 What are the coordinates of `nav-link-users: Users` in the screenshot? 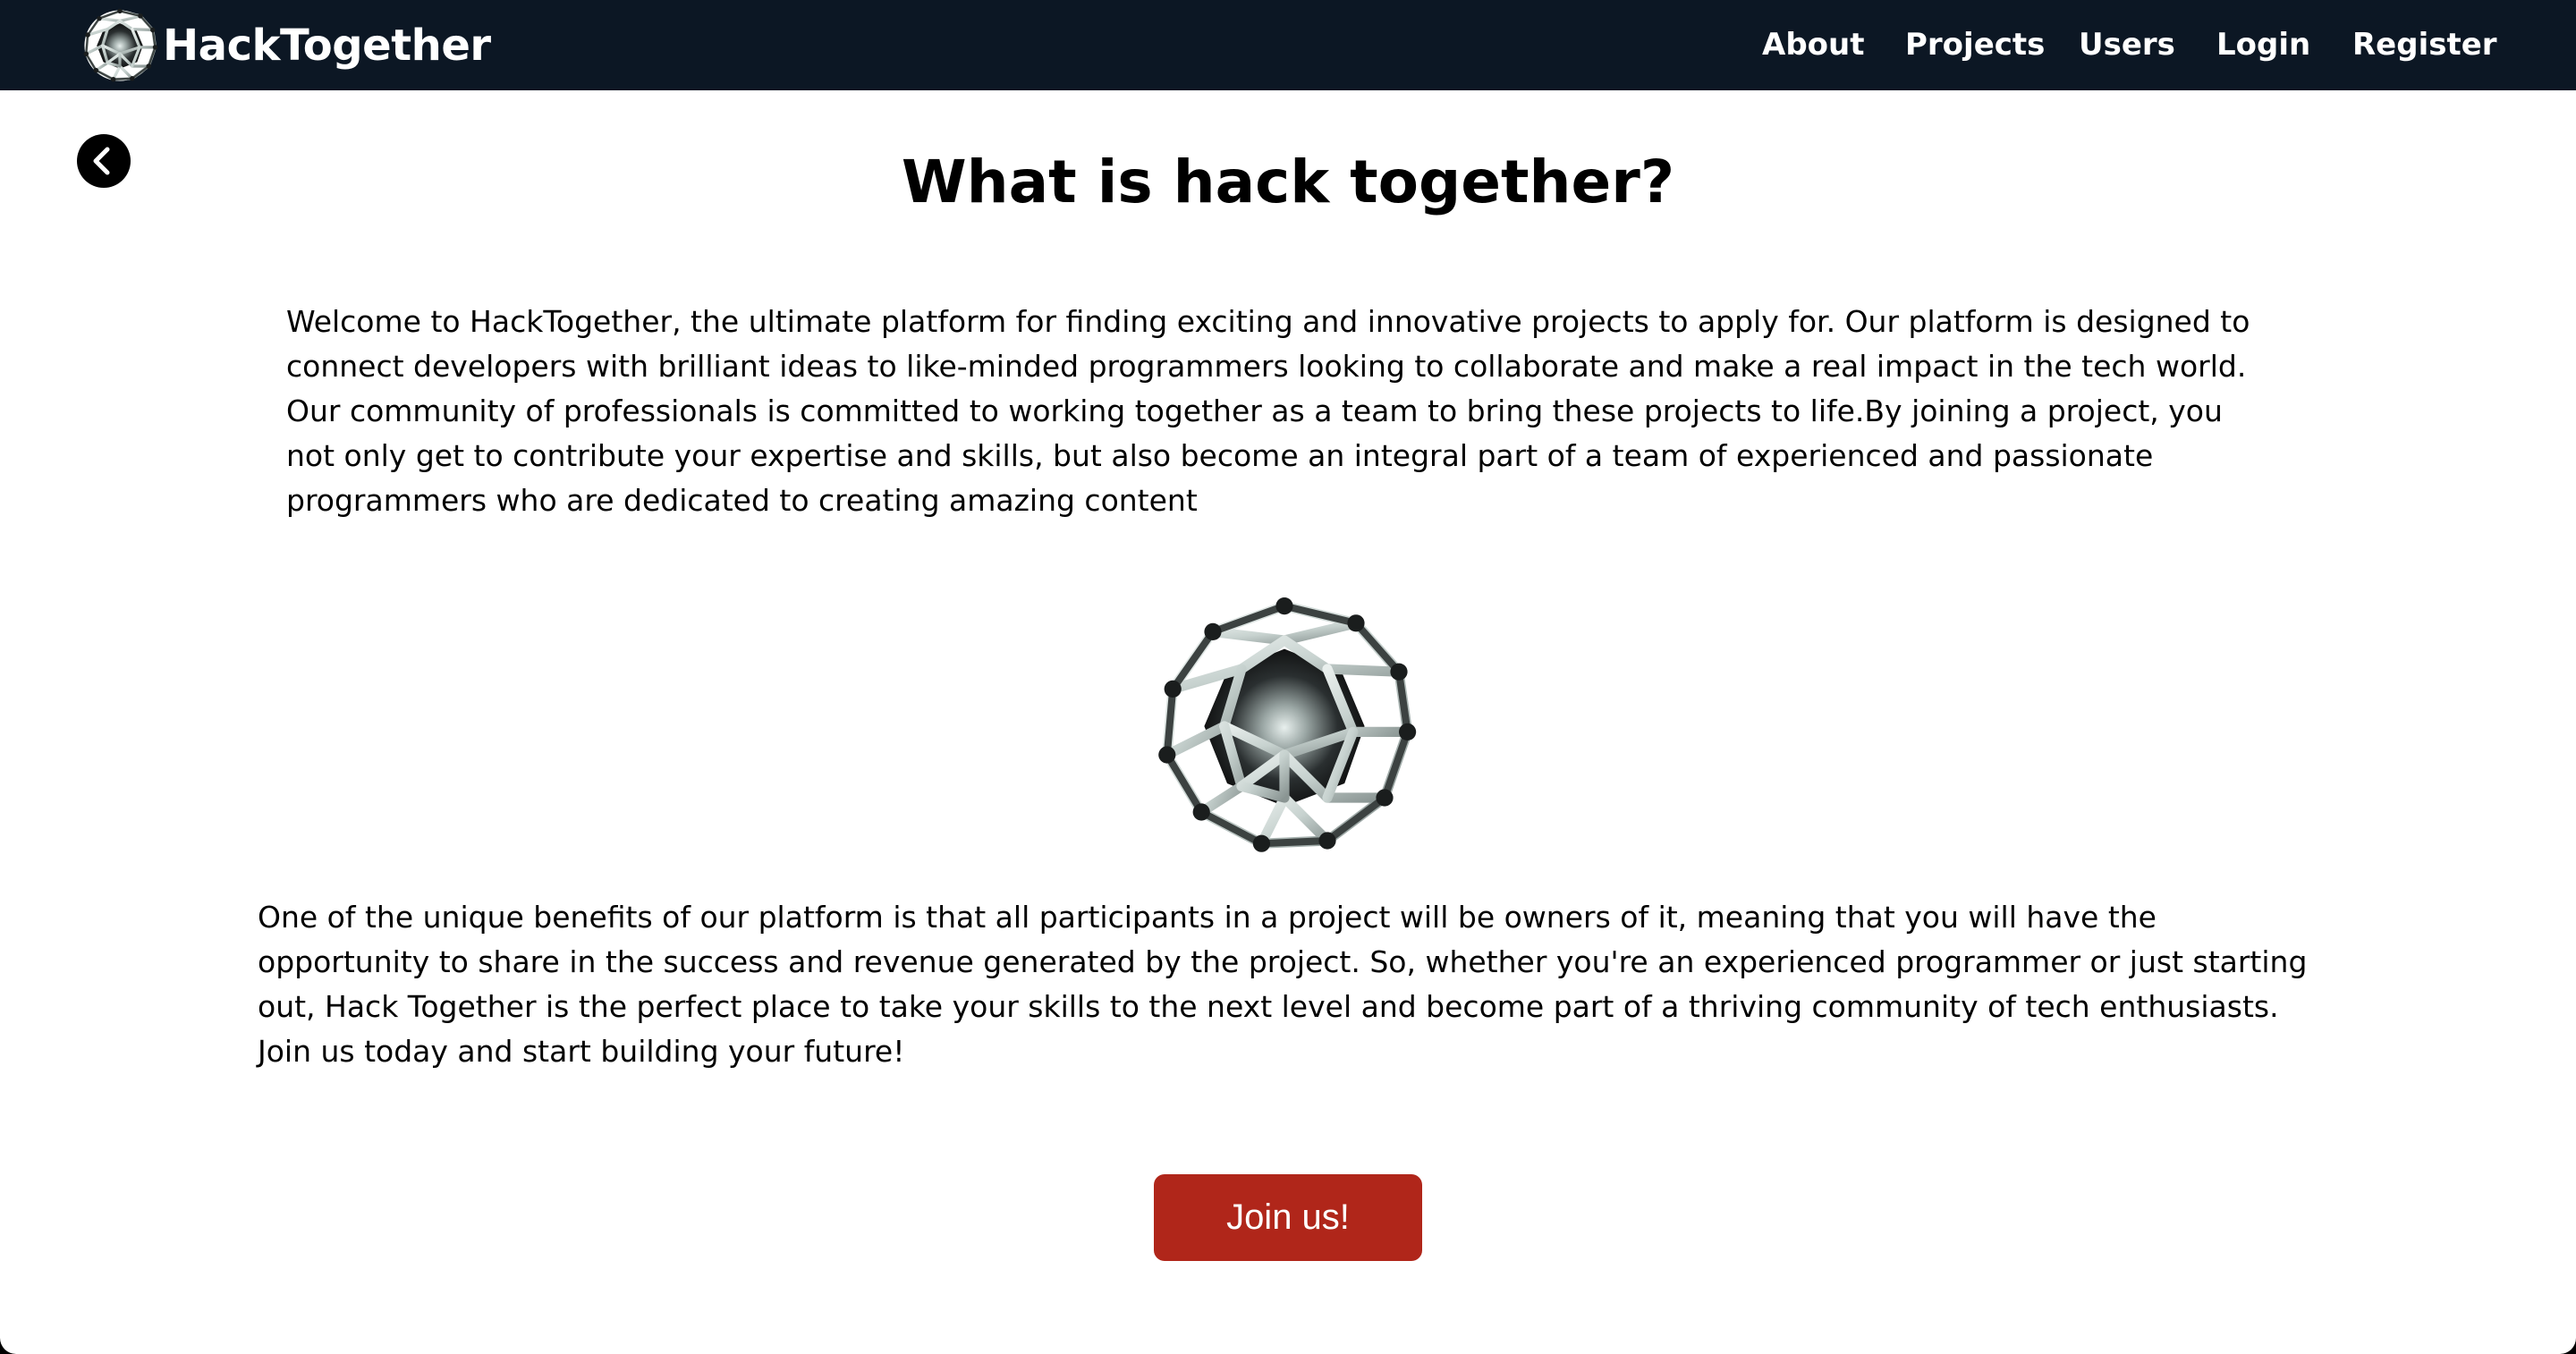 It's located at (2127, 44).